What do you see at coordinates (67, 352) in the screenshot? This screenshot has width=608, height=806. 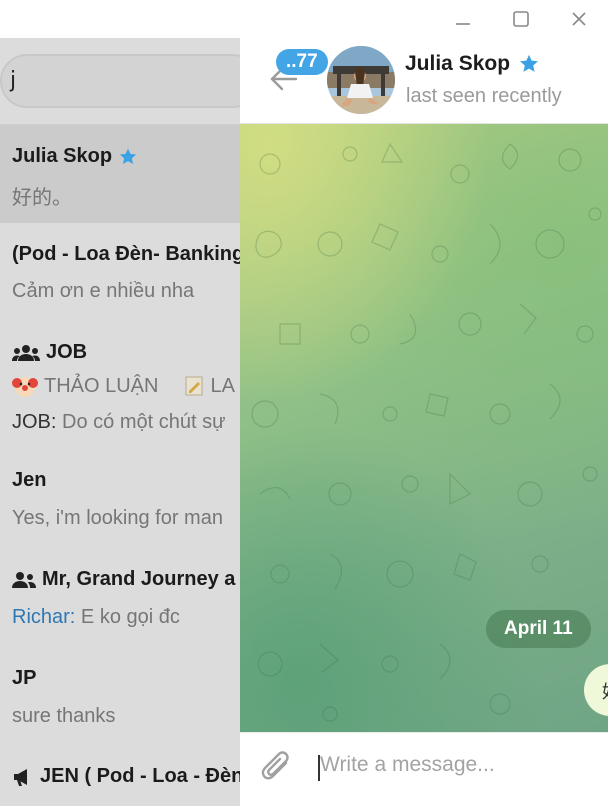 I see `chat-name-text: JOB` at bounding box center [67, 352].